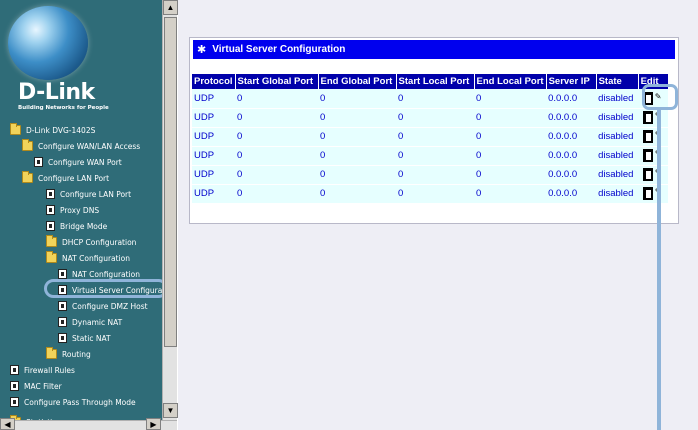  I want to click on sidebar-item-4: Configure LAN Port, so click(88, 194).